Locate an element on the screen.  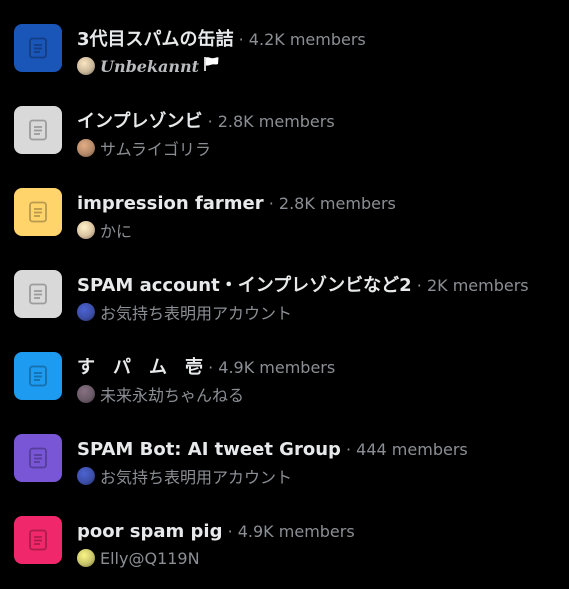
owner-name: サムライゴリラ is located at coordinates (155, 149).